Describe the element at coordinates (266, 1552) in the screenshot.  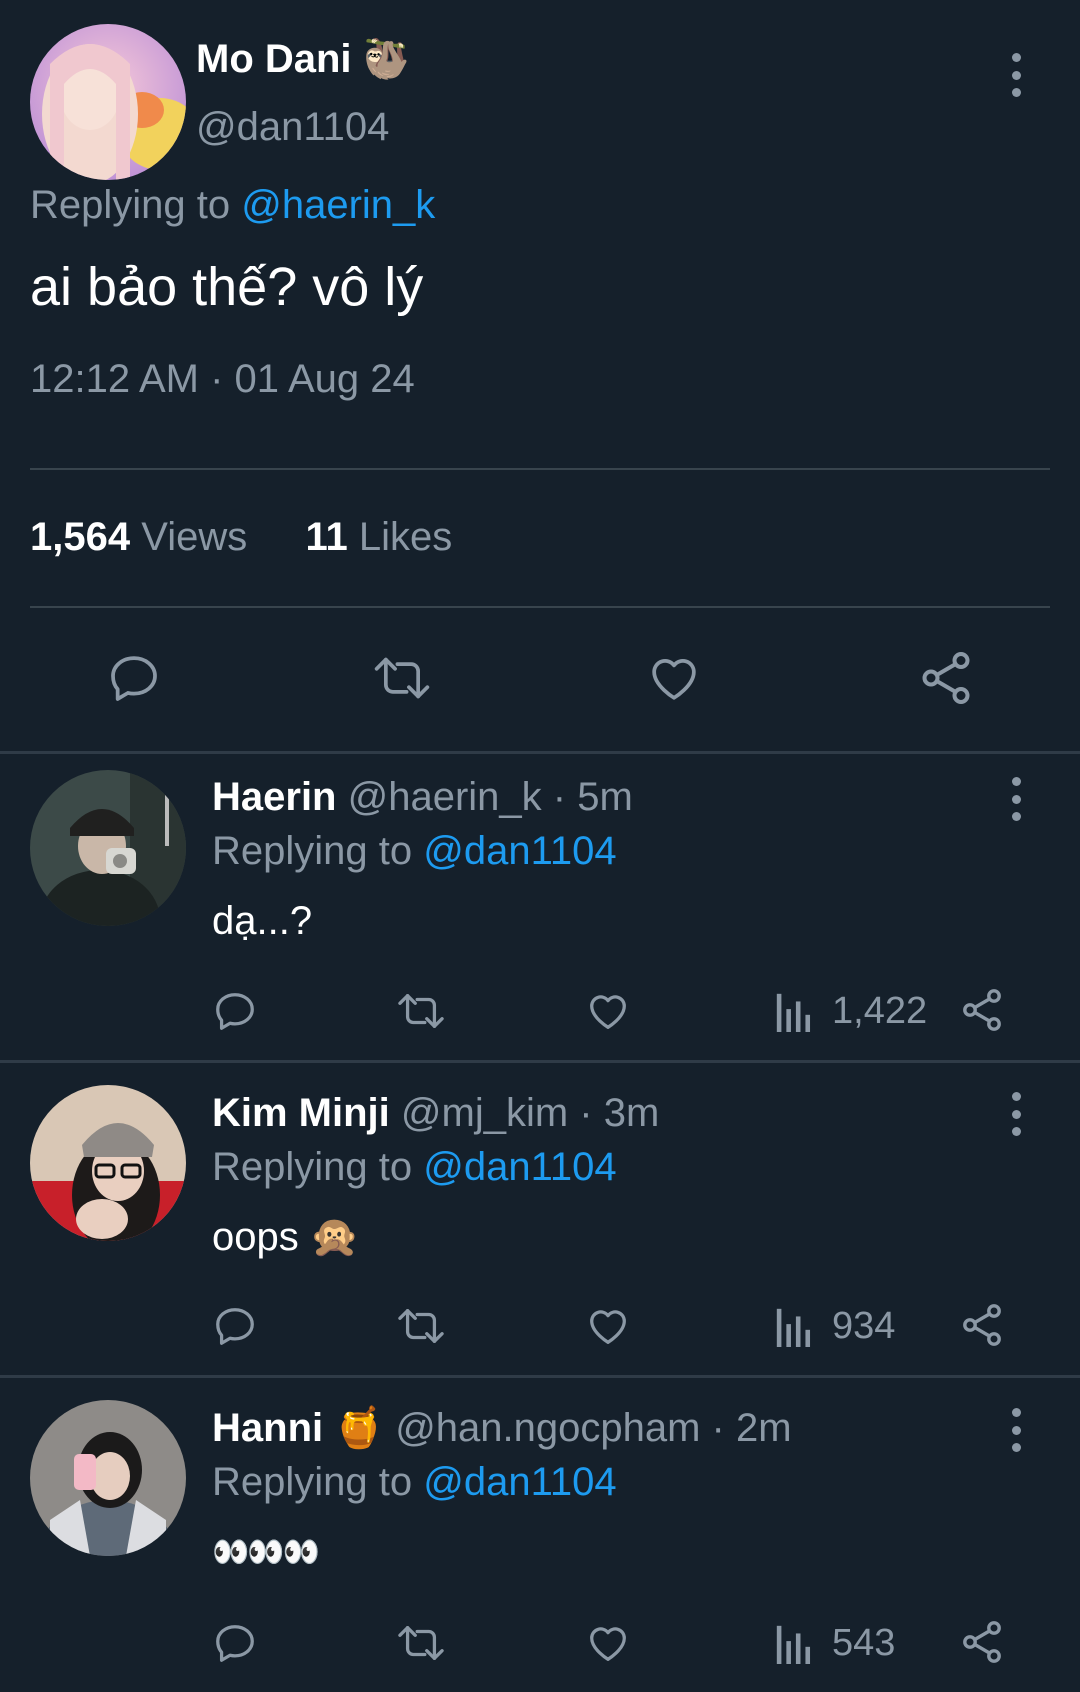
I see `reply-text: 👀👀👀` at that location.